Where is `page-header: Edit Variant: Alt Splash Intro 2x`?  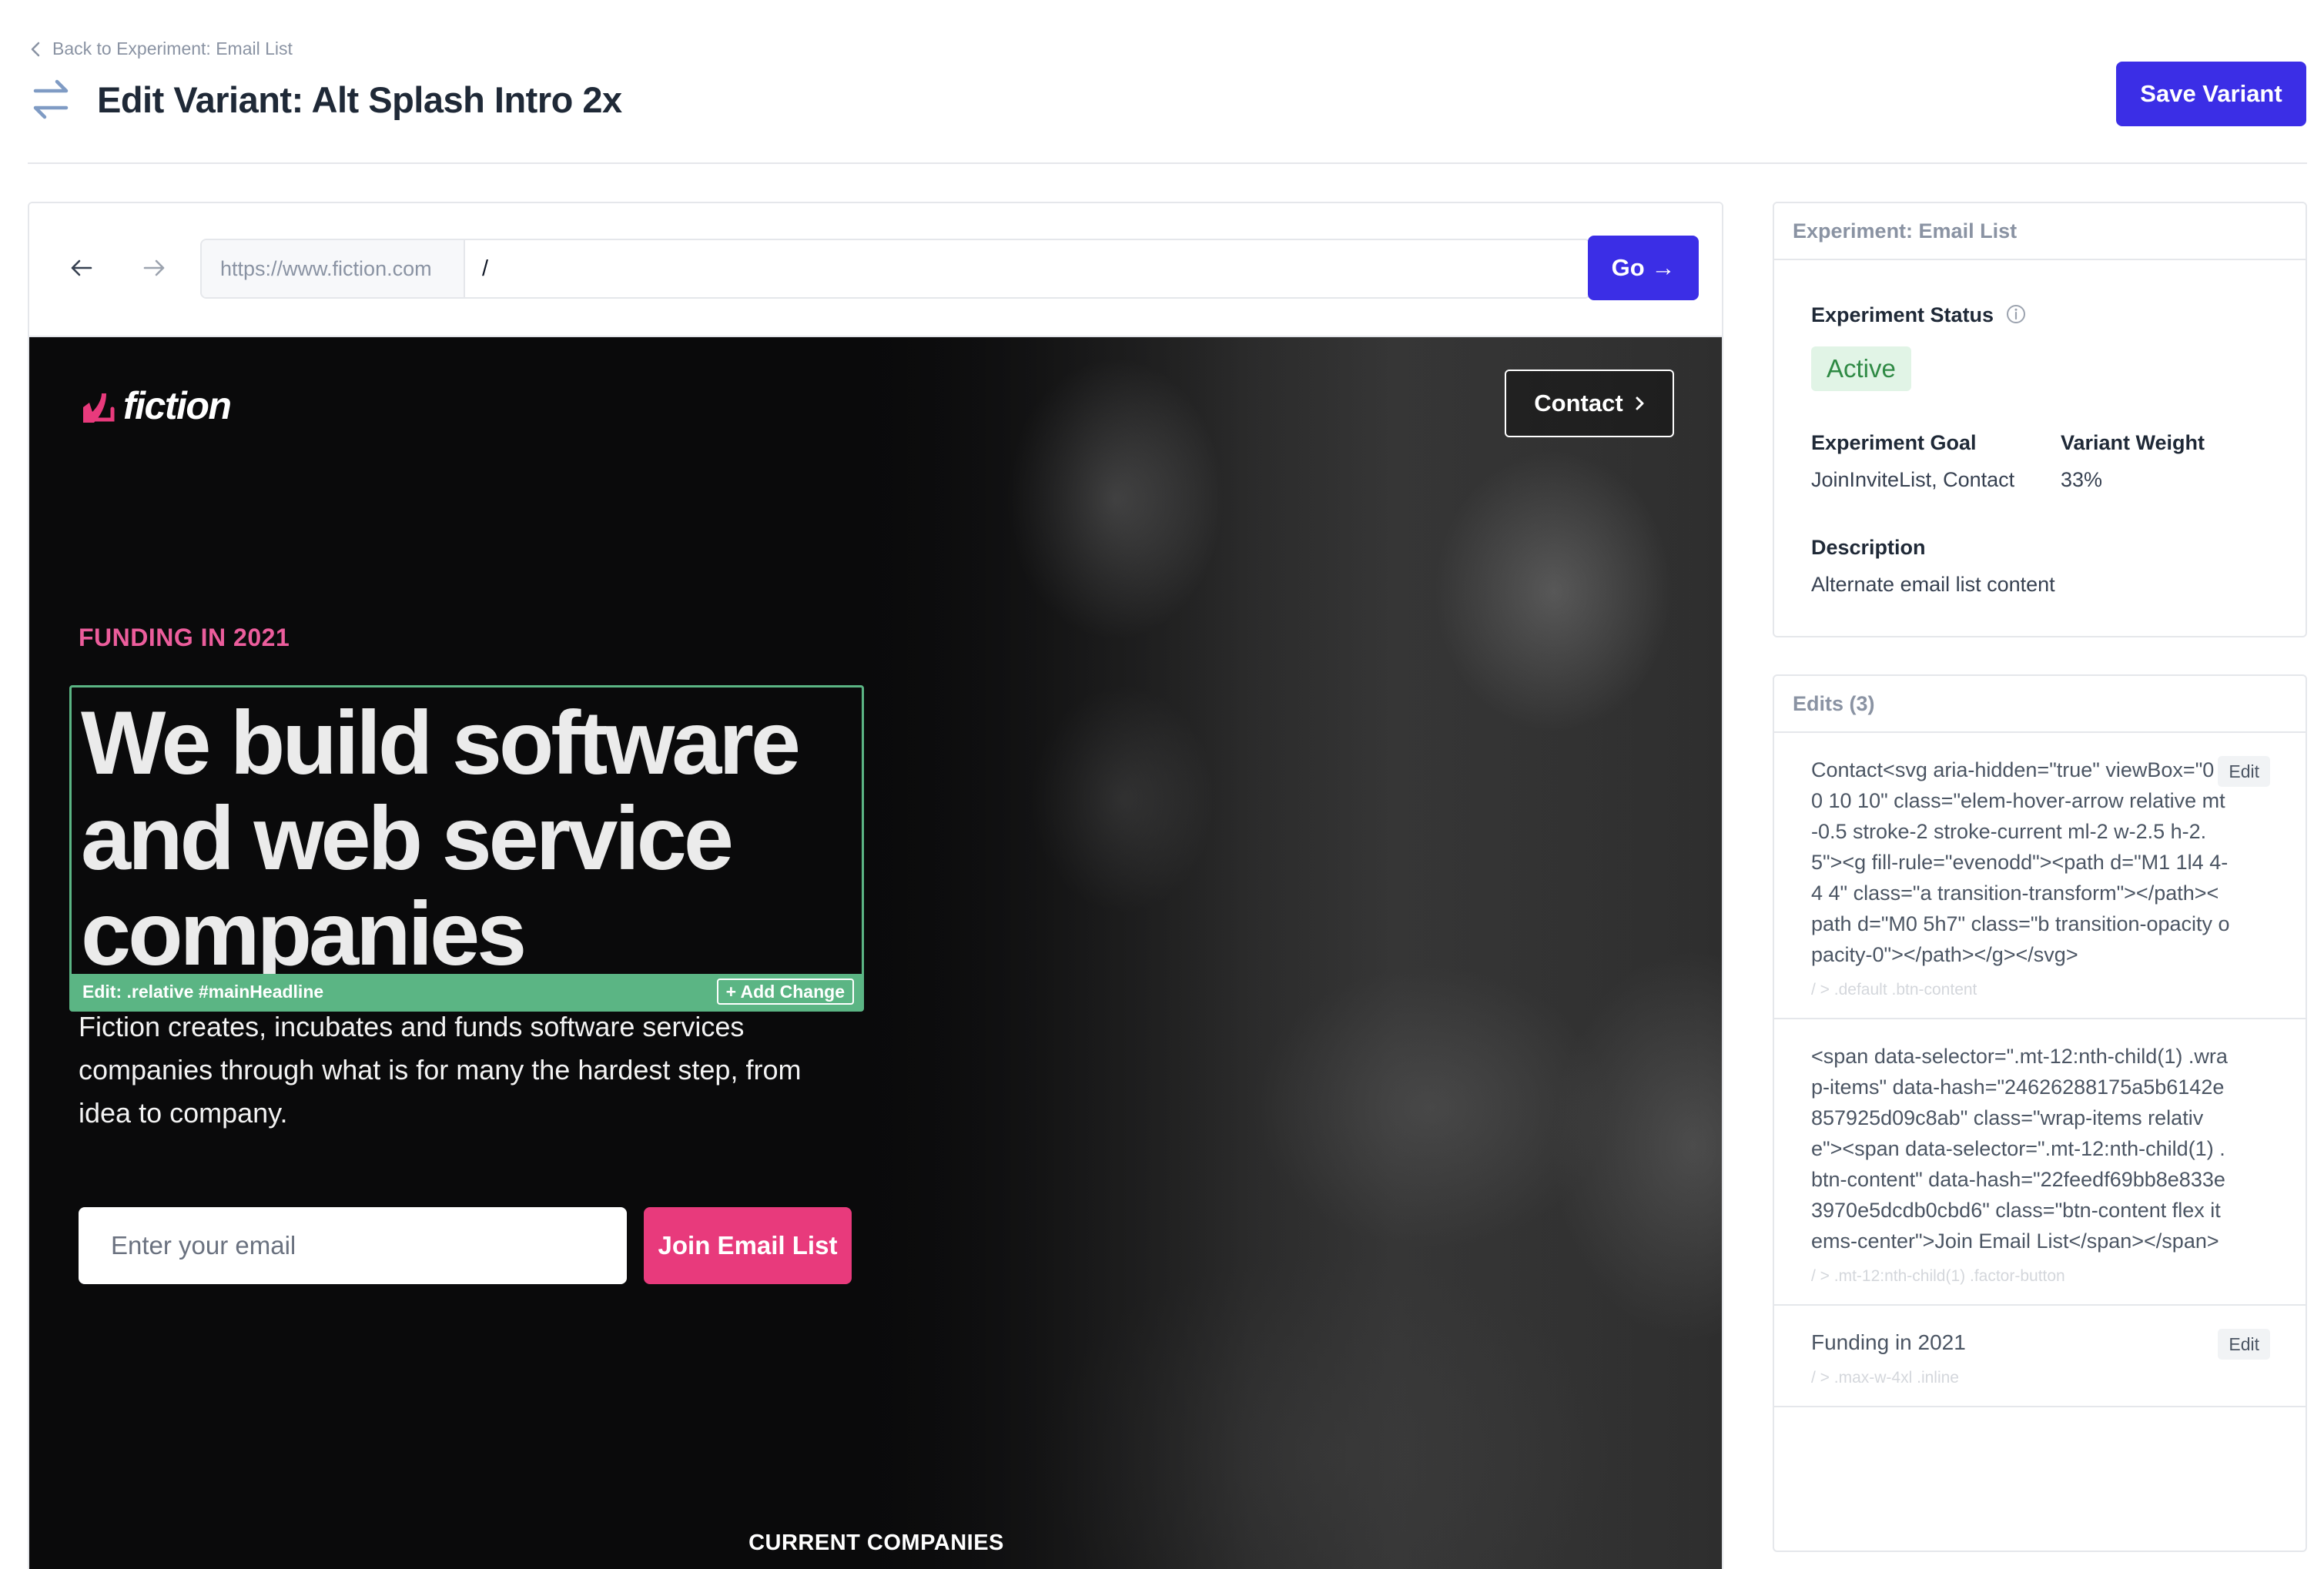 page-header: Edit Variant: Alt Splash Intro 2x is located at coordinates (325, 99).